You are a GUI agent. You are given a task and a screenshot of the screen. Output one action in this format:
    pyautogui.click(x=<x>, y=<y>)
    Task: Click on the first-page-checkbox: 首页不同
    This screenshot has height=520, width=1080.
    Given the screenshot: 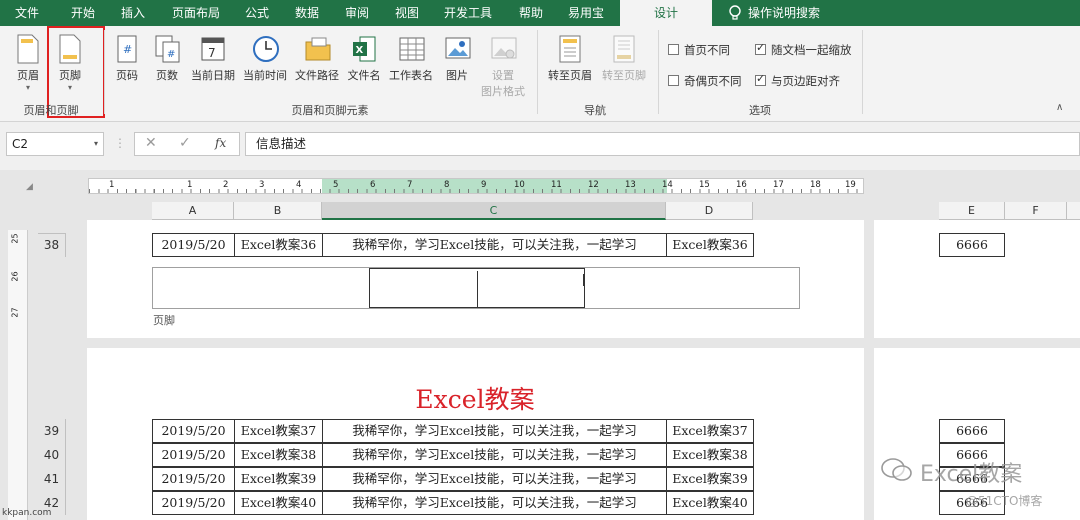 What is the action you would take?
    pyautogui.click(x=699, y=50)
    